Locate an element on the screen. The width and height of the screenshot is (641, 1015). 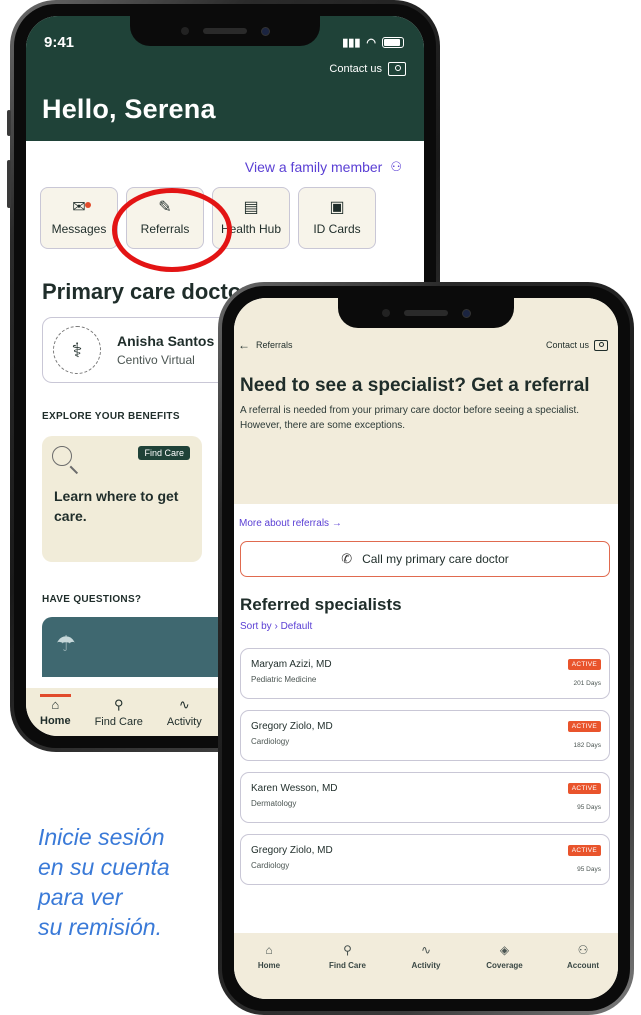
care-hands-icon: ☂ is located at coordinates (66, 643).